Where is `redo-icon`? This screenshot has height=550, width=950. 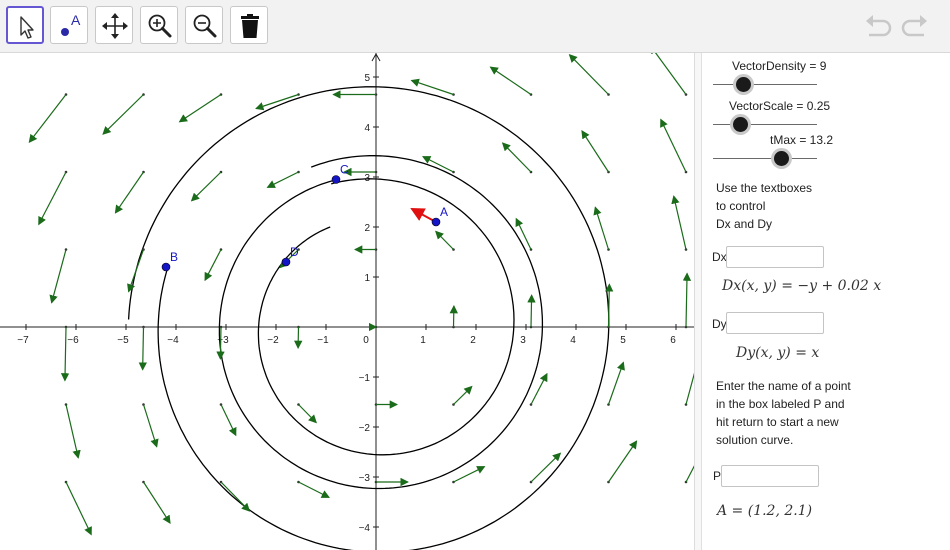
redo-icon is located at coordinates (914, 26).